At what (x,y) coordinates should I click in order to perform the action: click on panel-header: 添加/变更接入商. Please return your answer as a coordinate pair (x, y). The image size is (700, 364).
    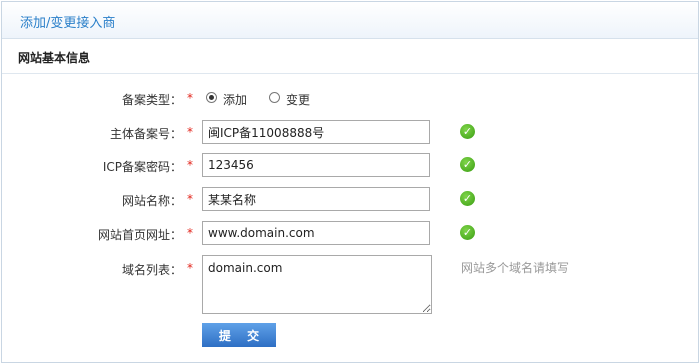
    Looking at the image, I should click on (350, 20).